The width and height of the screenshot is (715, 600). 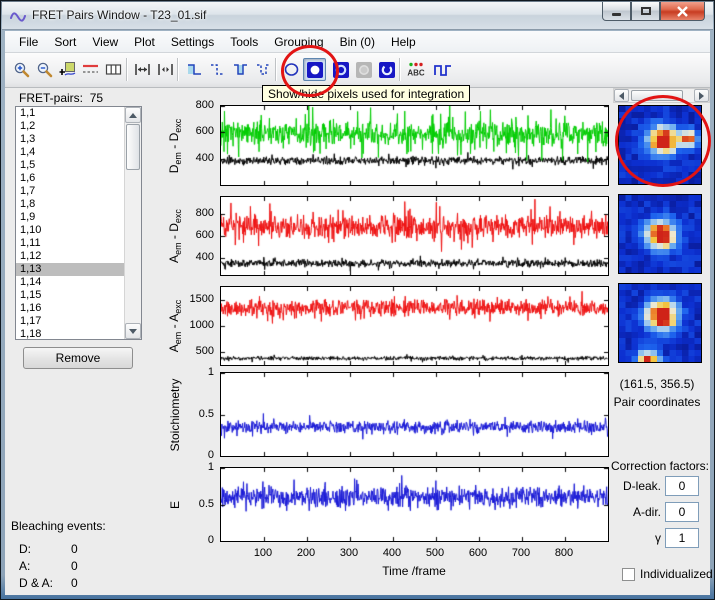 I want to click on scroll-left-icon, so click(x=621, y=95).